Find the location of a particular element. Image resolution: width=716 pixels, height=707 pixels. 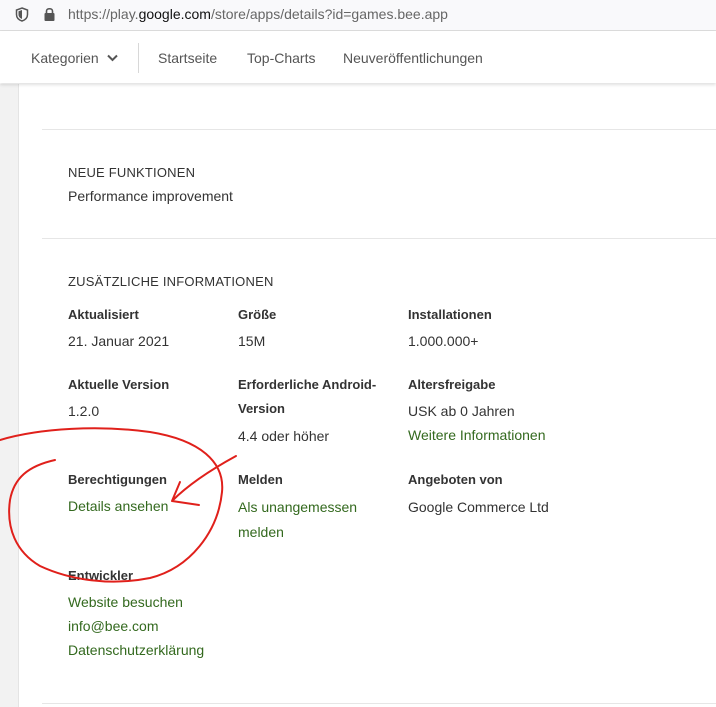

rating-more-info-link: Weitere Informationen is located at coordinates (476, 435).